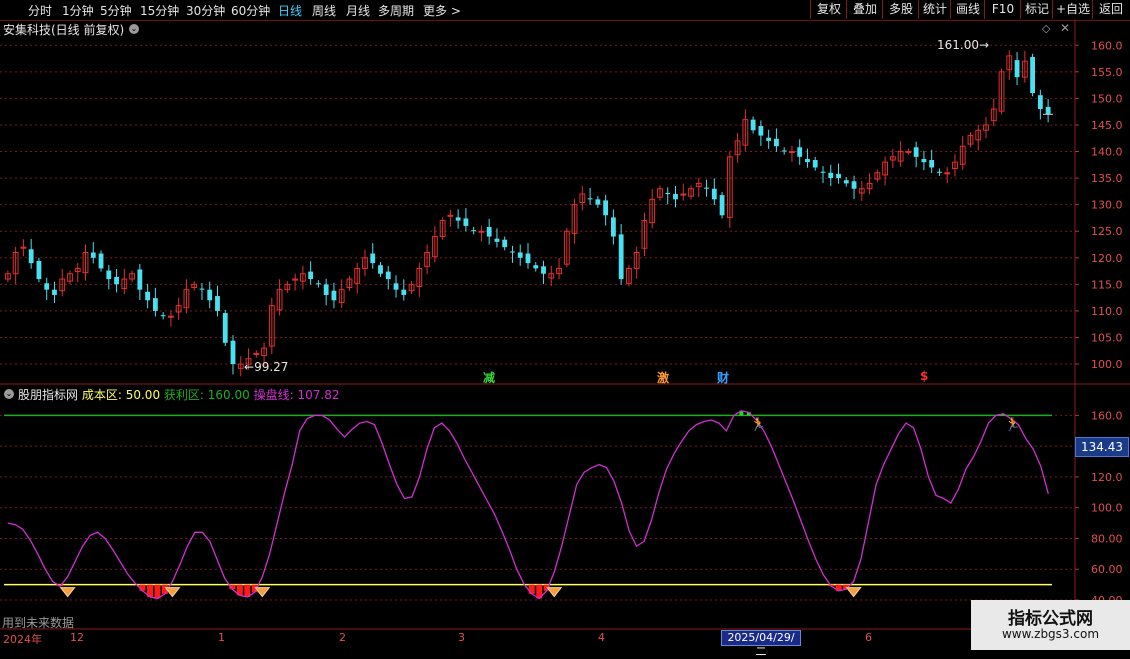  I want to click on price-tick-label: 140.0, so click(1107, 152).